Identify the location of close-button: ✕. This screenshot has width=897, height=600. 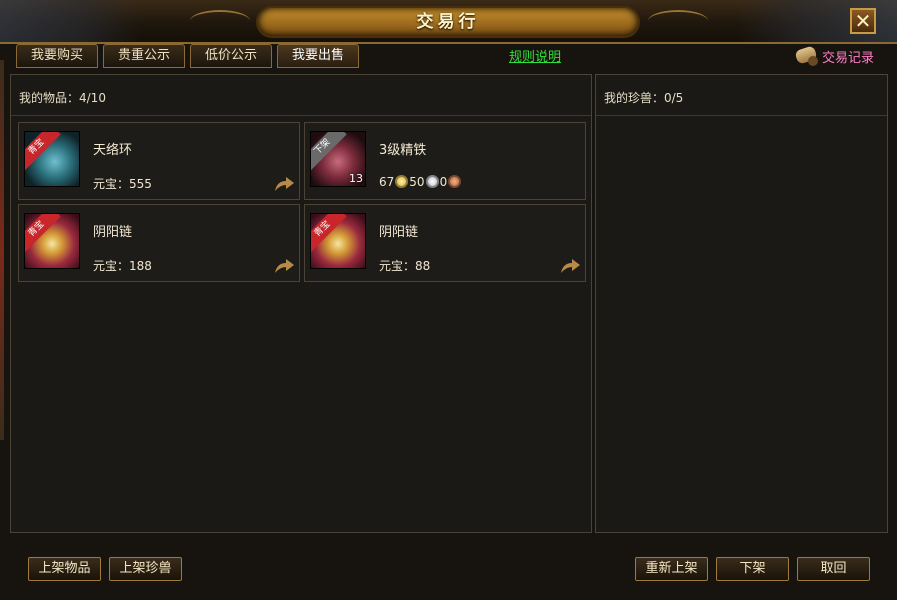
(863, 21).